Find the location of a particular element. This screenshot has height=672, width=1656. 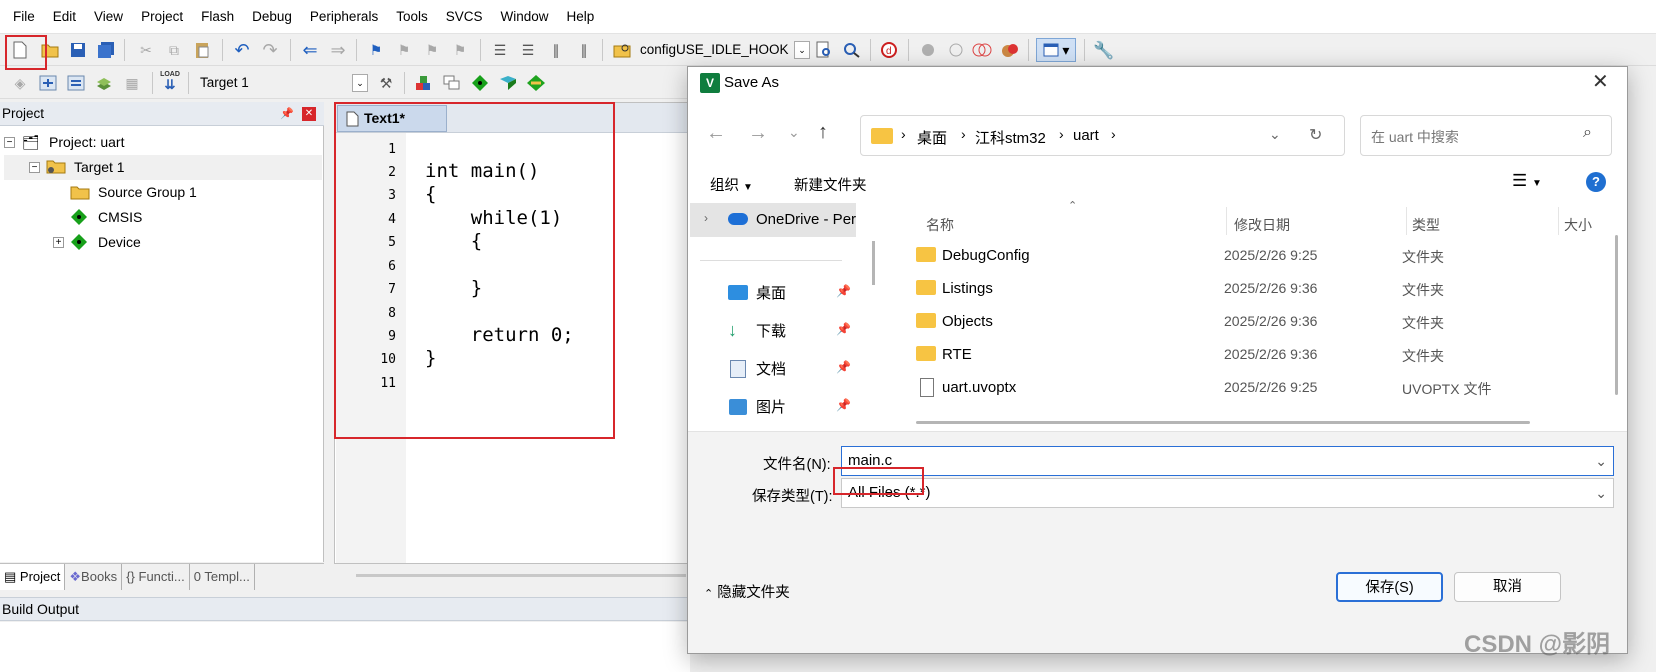

target-combo-chevron-icon: ⌄ is located at coordinates (360, 83).